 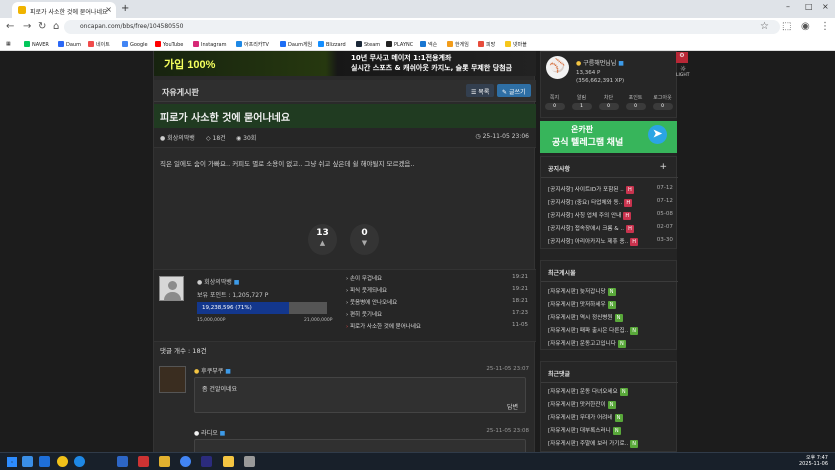 What do you see at coordinates (610, 431) in the screenshot?
I see `recent-comment-link: [자유게시판] 대부록스러니 N` at bounding box center [610, 431].